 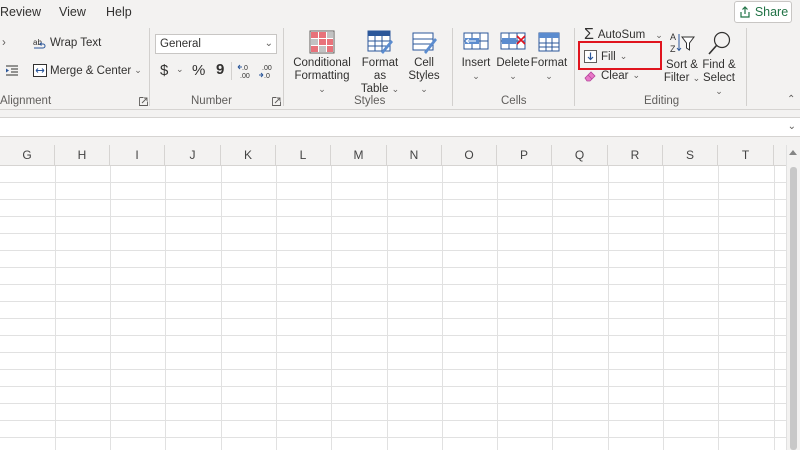 I want to click on currency-button: $, so click(x=164, y=70).